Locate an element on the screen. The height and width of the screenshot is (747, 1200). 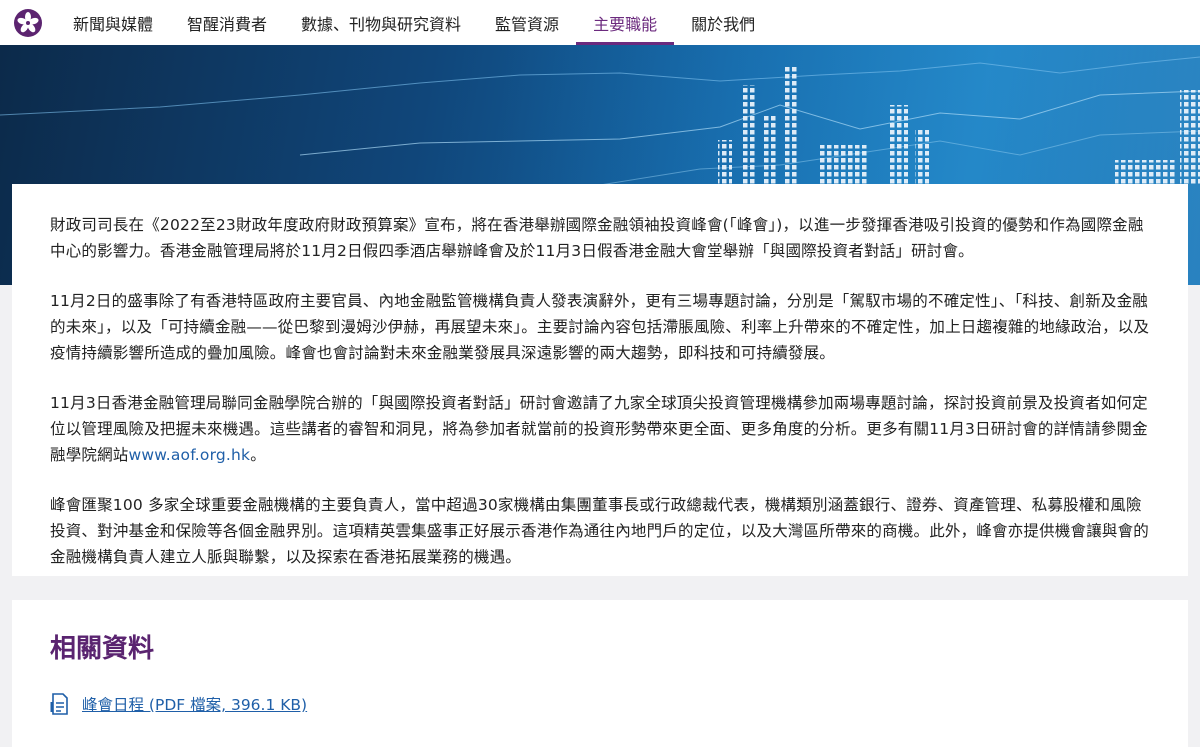
nav-regulatory-resources: 監管資源 is located at coordinates (527, 22).